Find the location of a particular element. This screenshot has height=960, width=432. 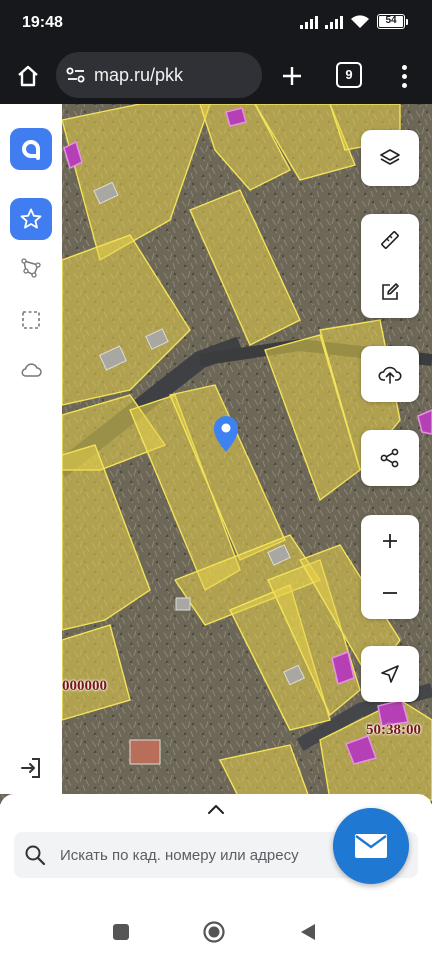

tab-switcher-button: 9 is located at coordinates (349, 75).